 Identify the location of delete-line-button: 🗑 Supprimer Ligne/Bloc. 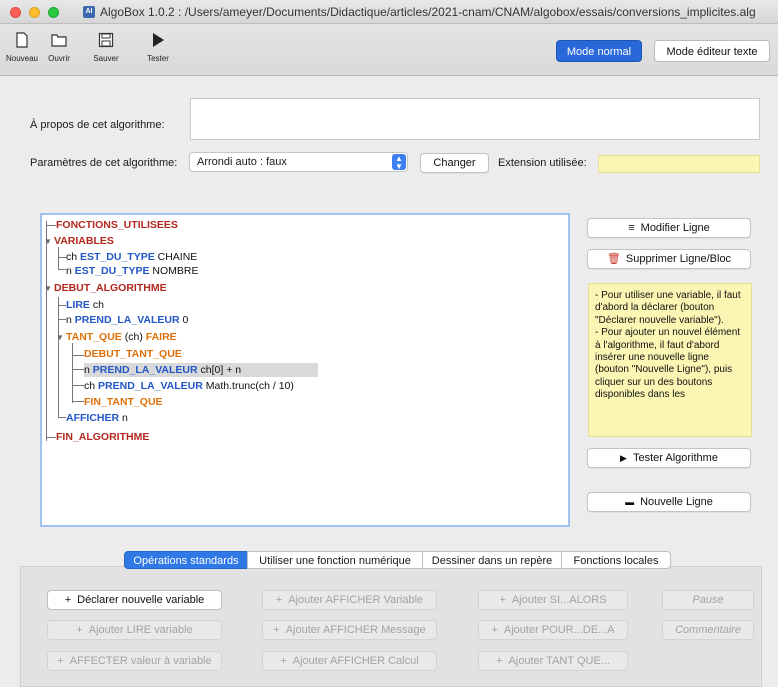
(669, 259).